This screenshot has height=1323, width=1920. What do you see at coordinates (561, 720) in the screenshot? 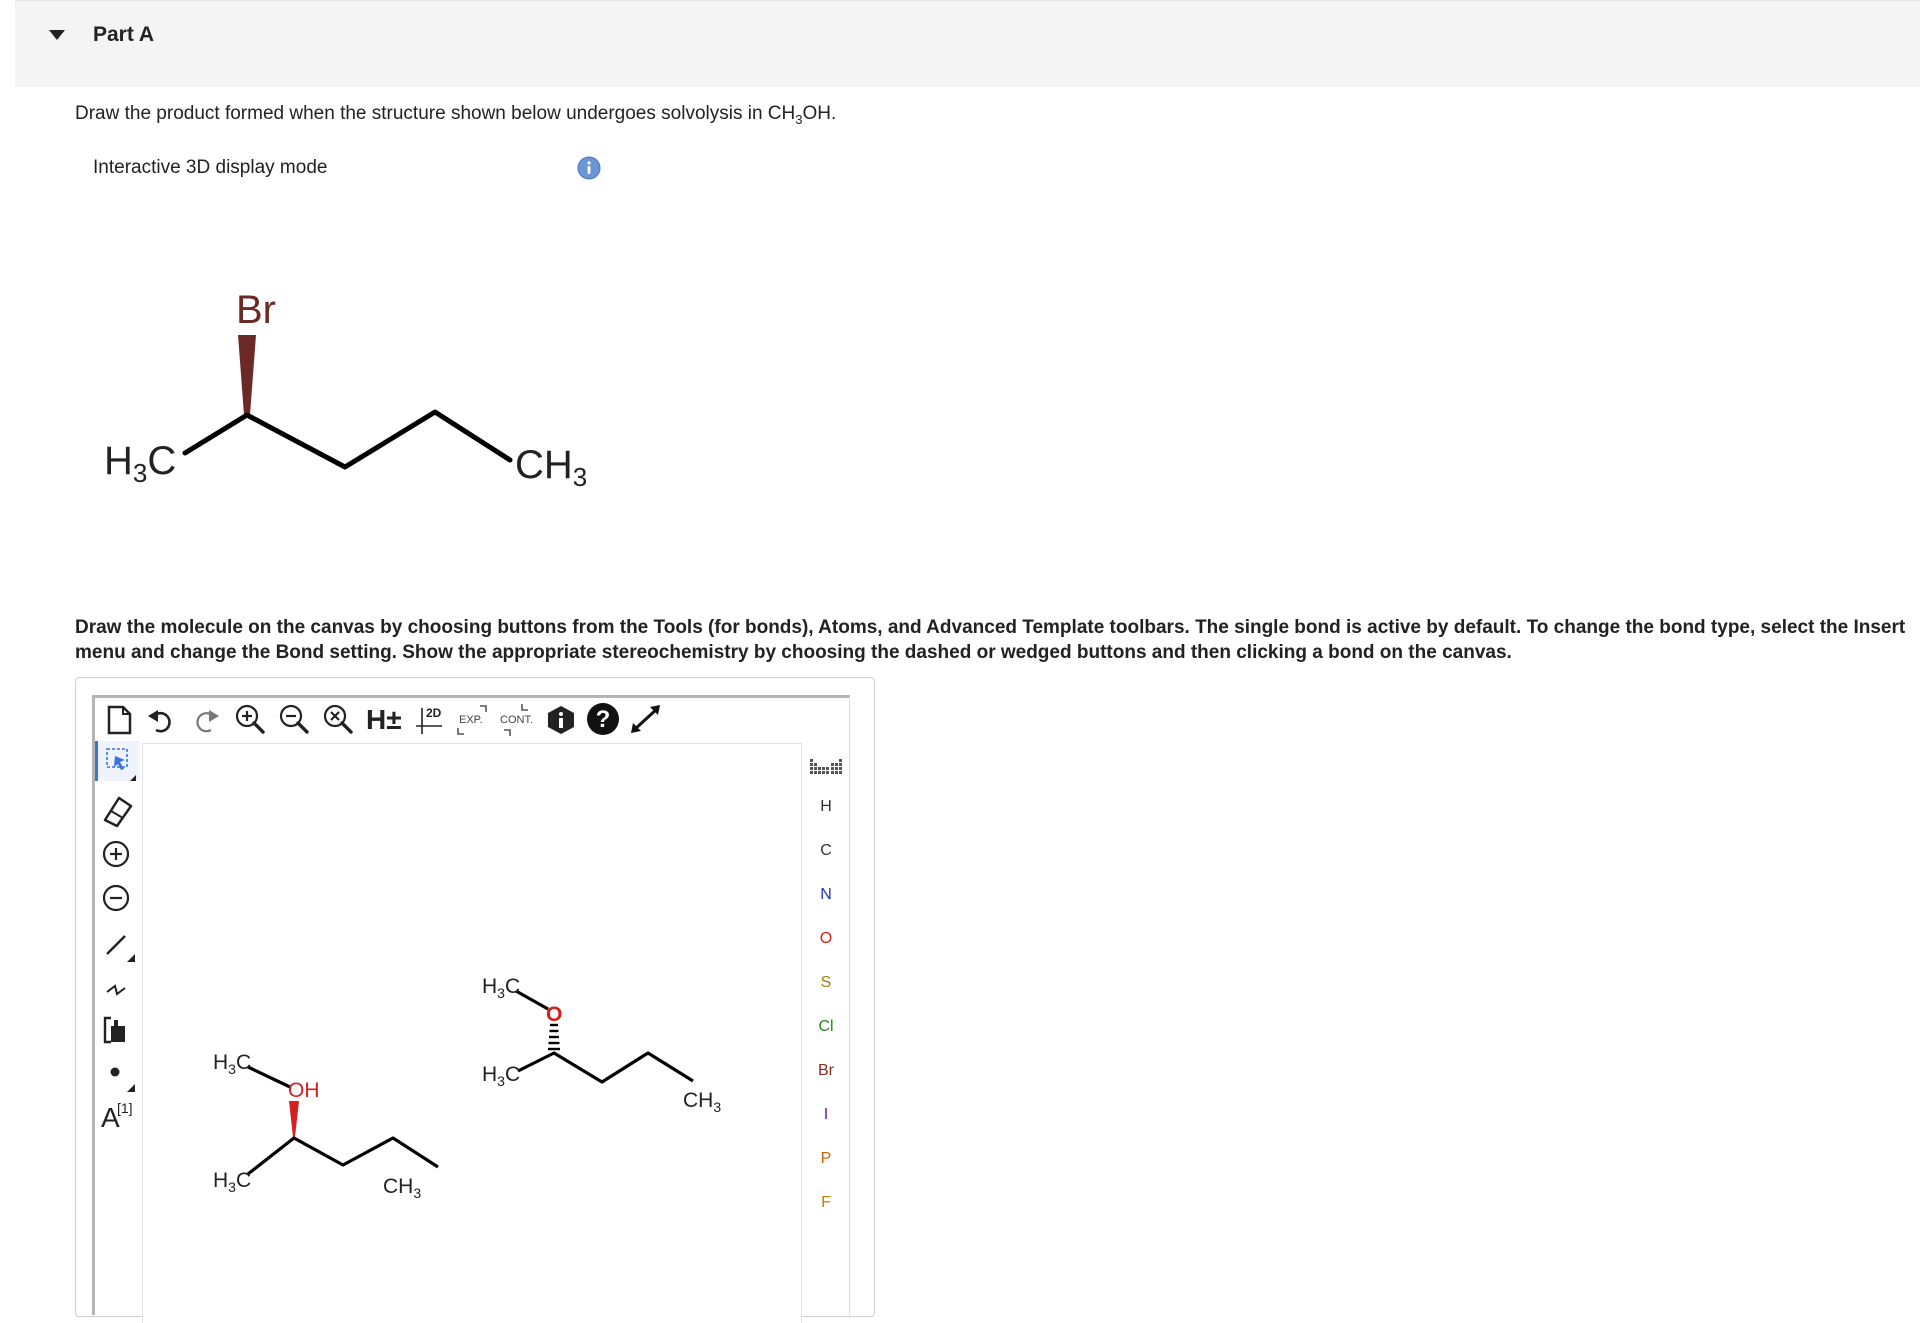
I see `info-hexagon-icon` at bounding box center [561, 720].